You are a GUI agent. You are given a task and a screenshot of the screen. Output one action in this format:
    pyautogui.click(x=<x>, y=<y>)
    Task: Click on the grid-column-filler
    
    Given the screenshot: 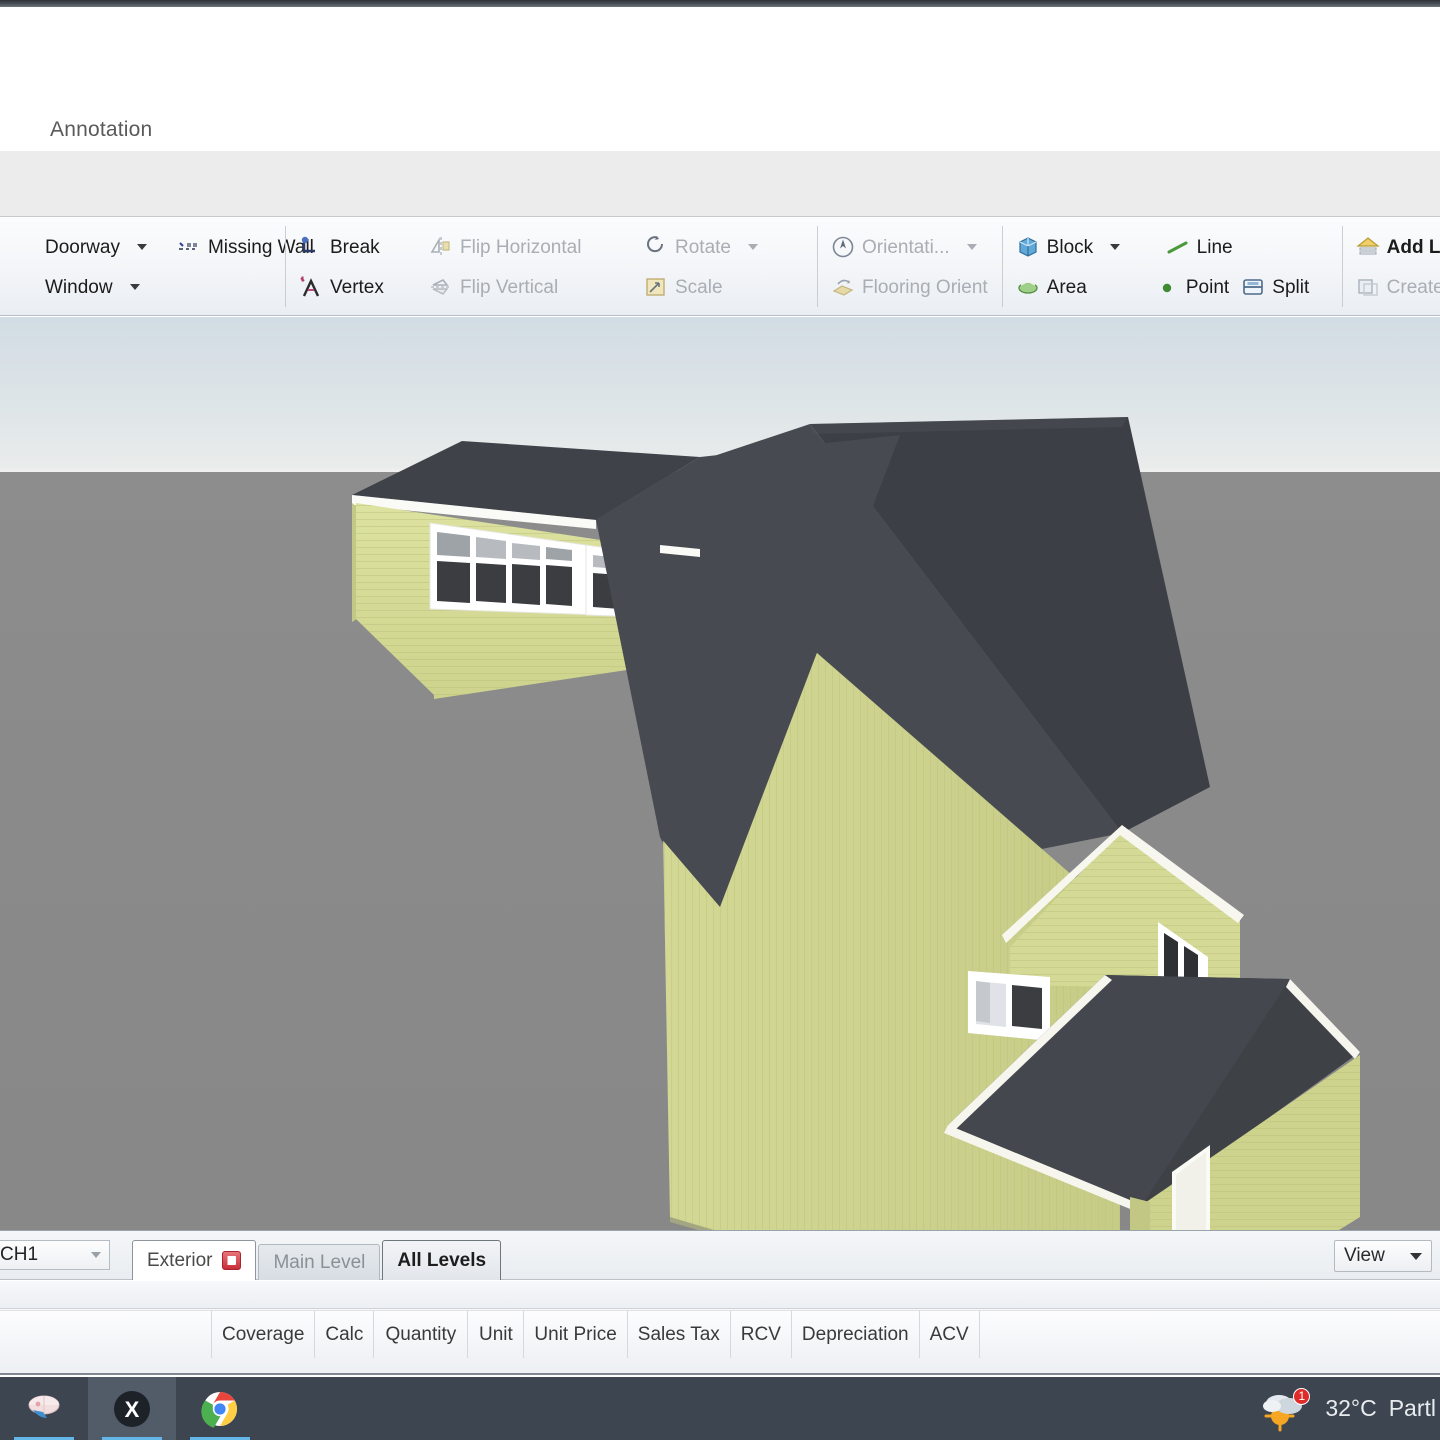 What is the action you would take?
    pyautogui.click(x=1210, y=1334)
    